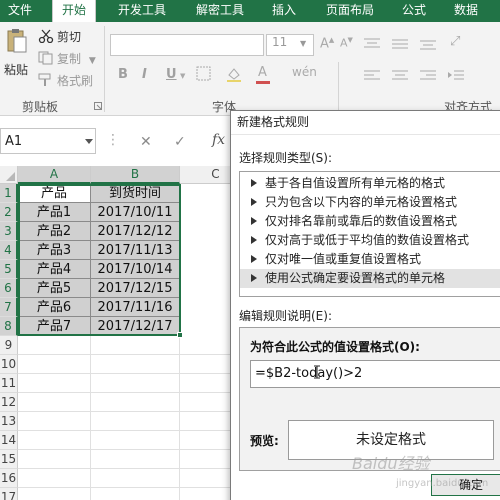  I want to click on underline-button: U, so click(171, 74).